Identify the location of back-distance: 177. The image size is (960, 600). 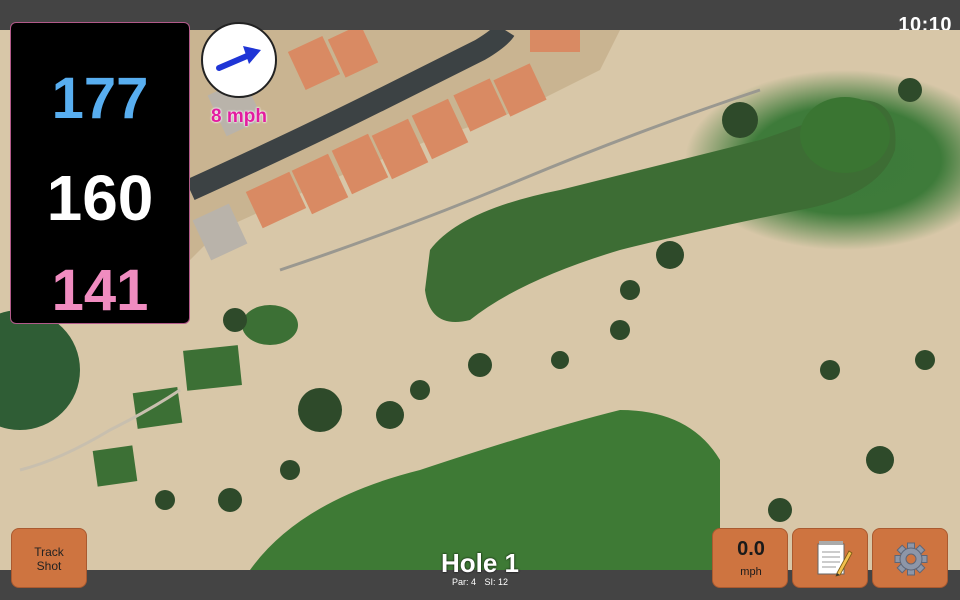
(100, 98).